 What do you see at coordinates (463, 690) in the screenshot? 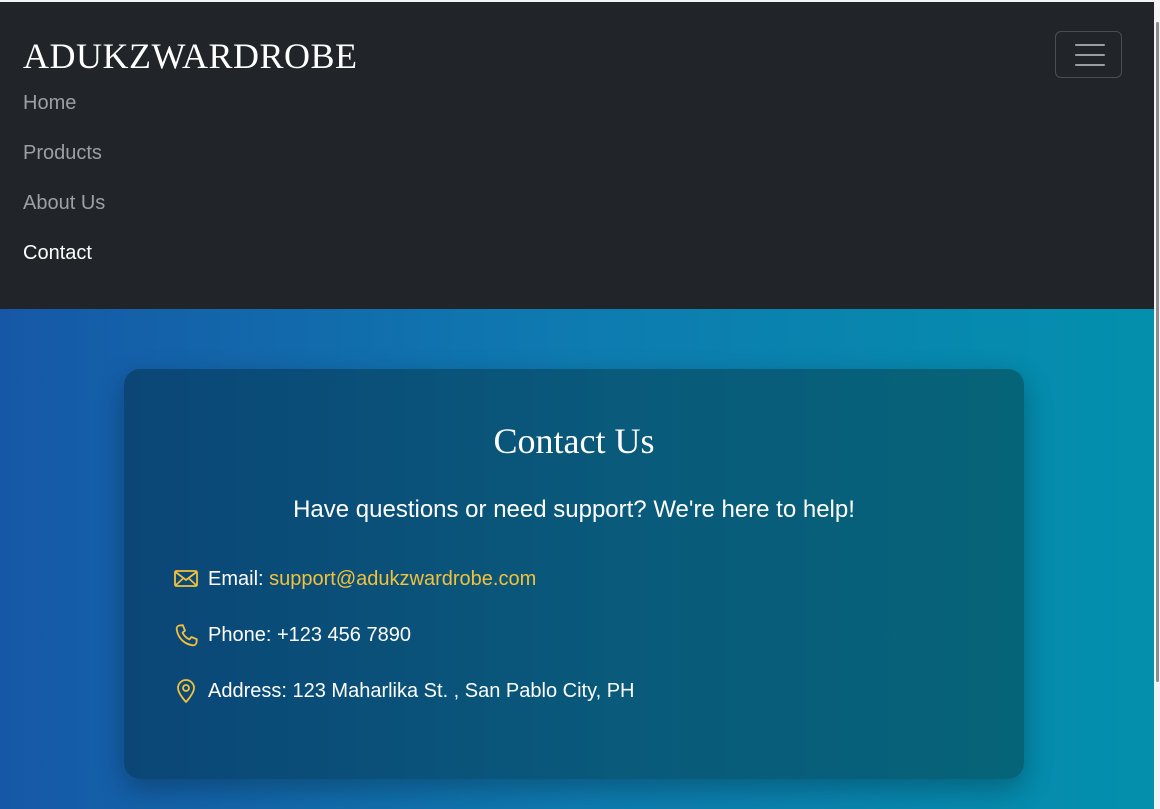
I see `address-value: 123 Maharlika St. , San Pablo City, PH` at bounding box center [463, 690].